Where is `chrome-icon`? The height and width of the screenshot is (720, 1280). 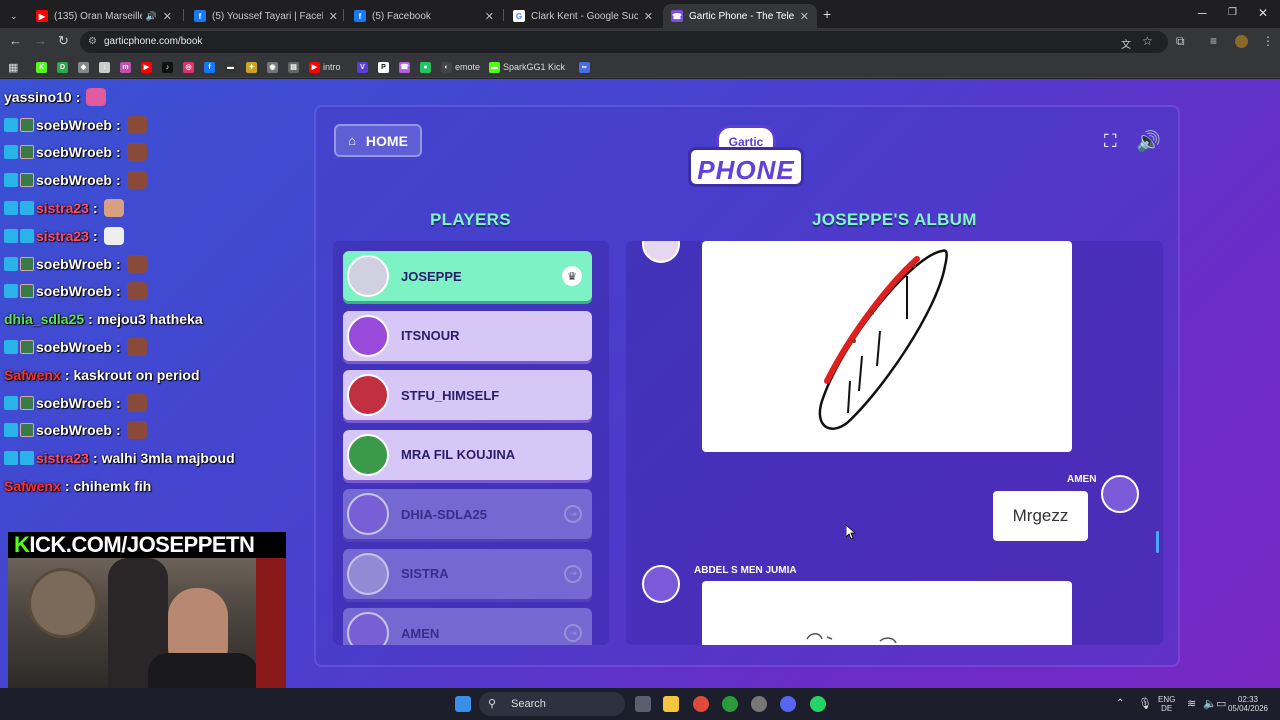 chrome-icon is located at coordinates (701, 704).